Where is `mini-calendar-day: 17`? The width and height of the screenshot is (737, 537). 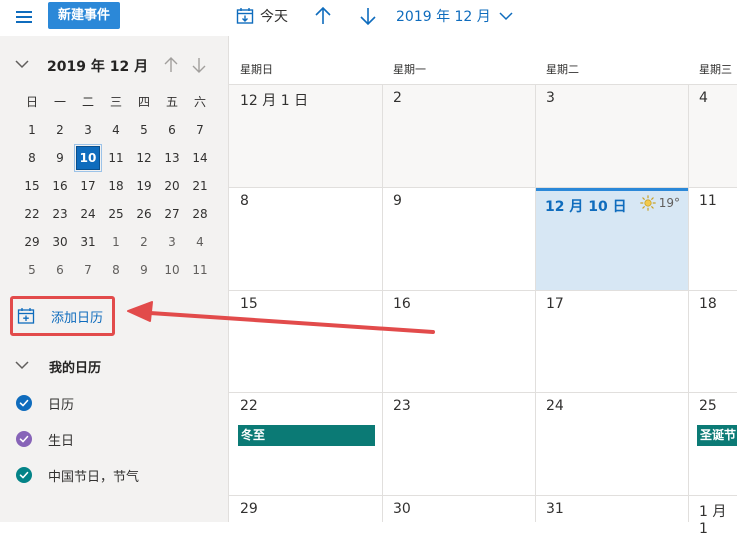 mini-calendar-day: 17 is located at coordinates (88, 186).